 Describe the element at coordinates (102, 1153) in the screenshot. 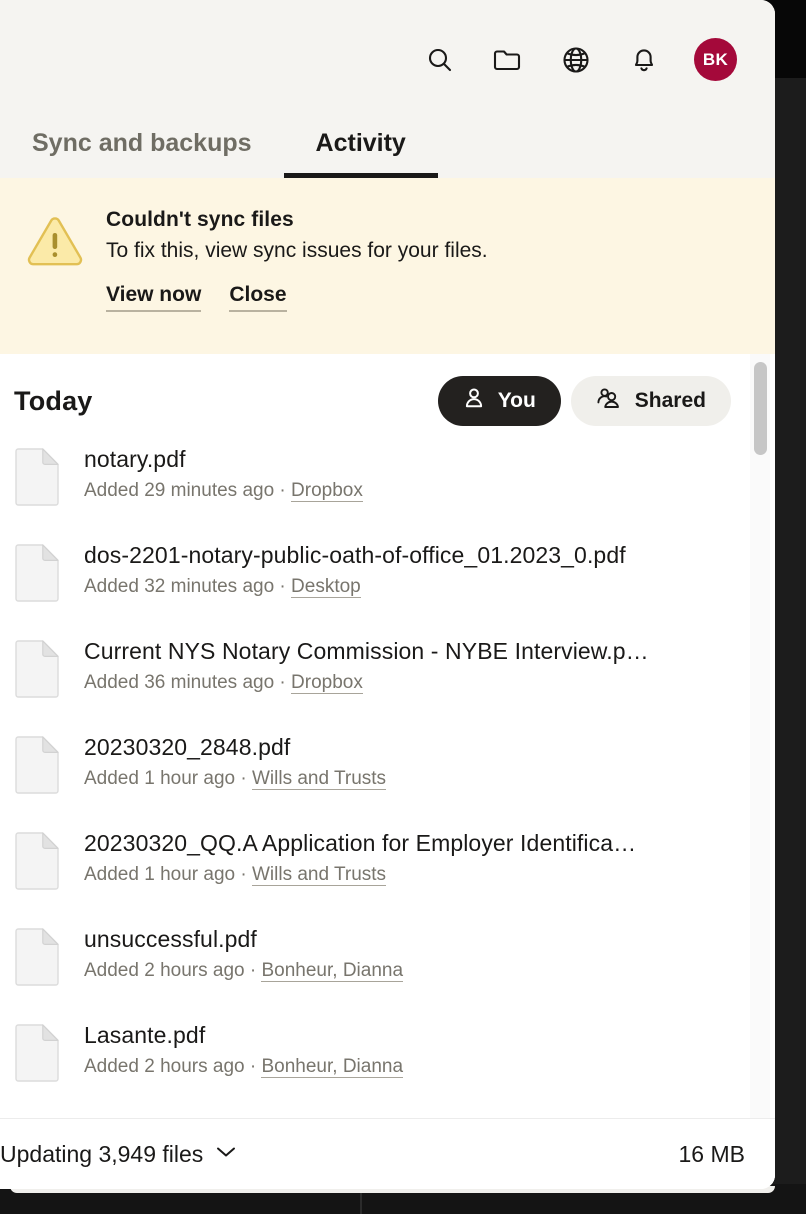

I see `status-updating-text: Updating 3,949 files` at that location.